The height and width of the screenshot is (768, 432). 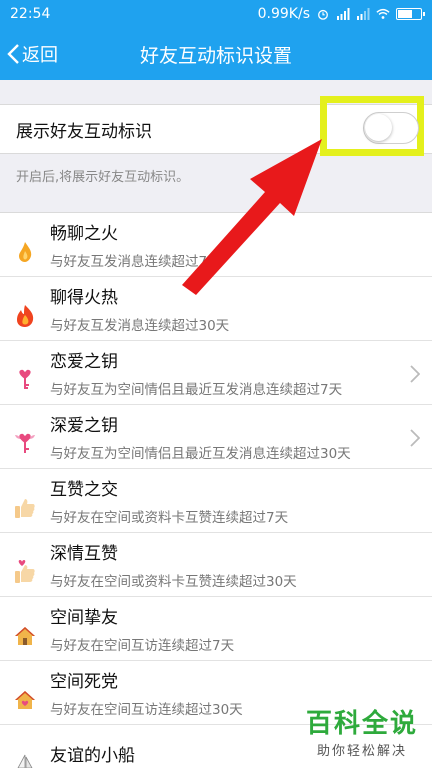 What do you see at coordinates (216, 629) in the screenshot?
I see `list-item: 空间挚友与好友在空间互访连续超过7天` at bounding box center [216, 629].